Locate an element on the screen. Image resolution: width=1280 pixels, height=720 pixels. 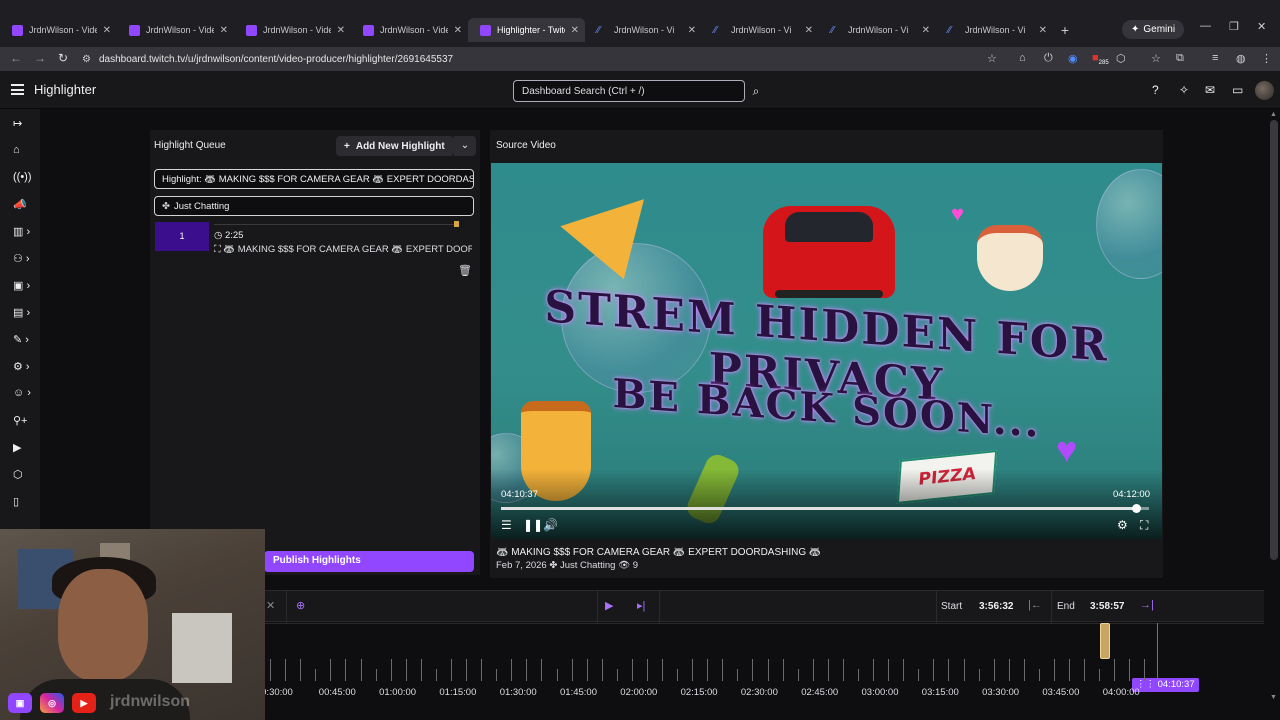
browser-tab: Highlighter - Twitch ✕ is located at coordinates (526, 30).